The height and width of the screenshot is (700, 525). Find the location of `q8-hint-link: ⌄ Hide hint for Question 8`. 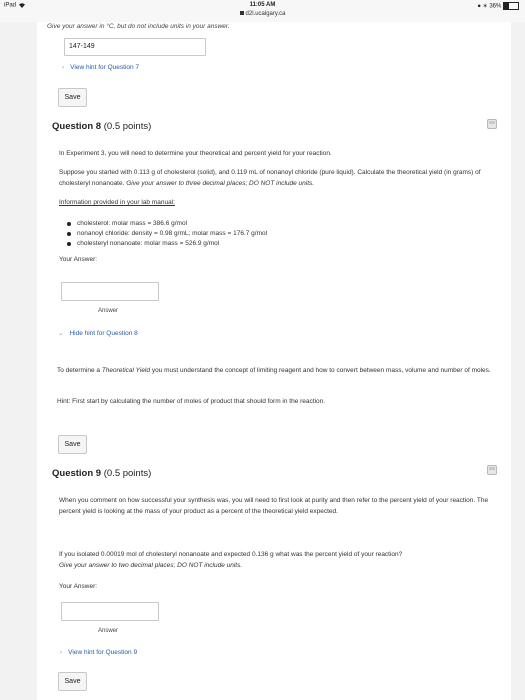

q8-hint-link: ⌄ Hide hint for Question 8 is located at coordinates (98, 333).